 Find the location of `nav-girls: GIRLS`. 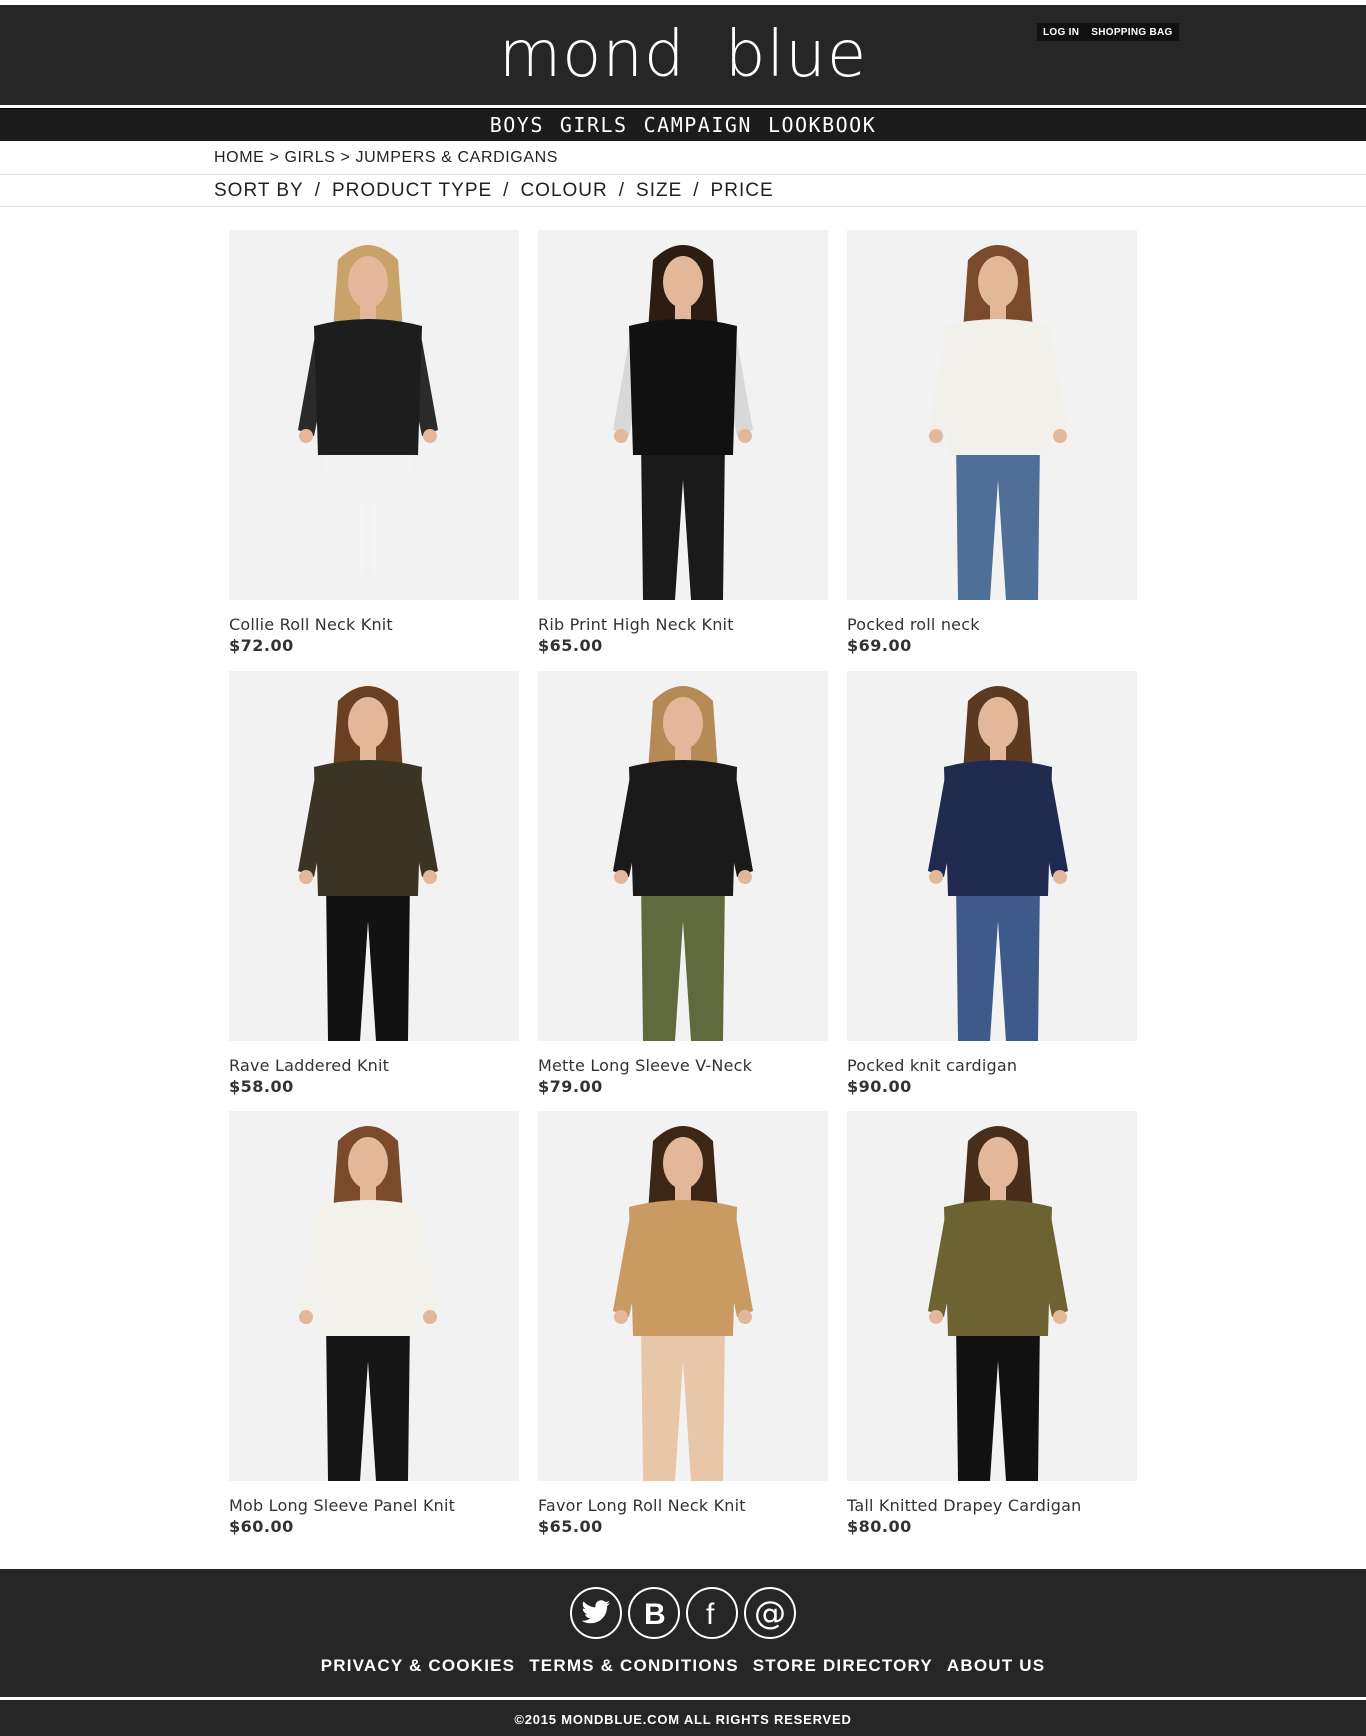

nav-girls: GIRLS is located at coordinates (594, 125).